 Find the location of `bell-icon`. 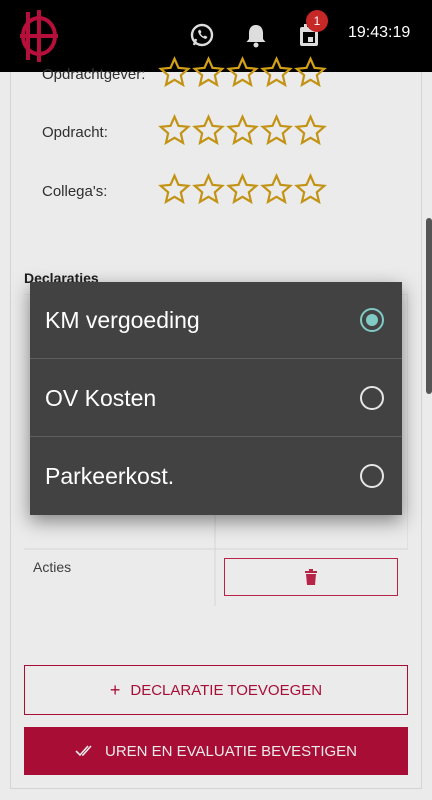

bell-icon is located at coordinates (256, 35).